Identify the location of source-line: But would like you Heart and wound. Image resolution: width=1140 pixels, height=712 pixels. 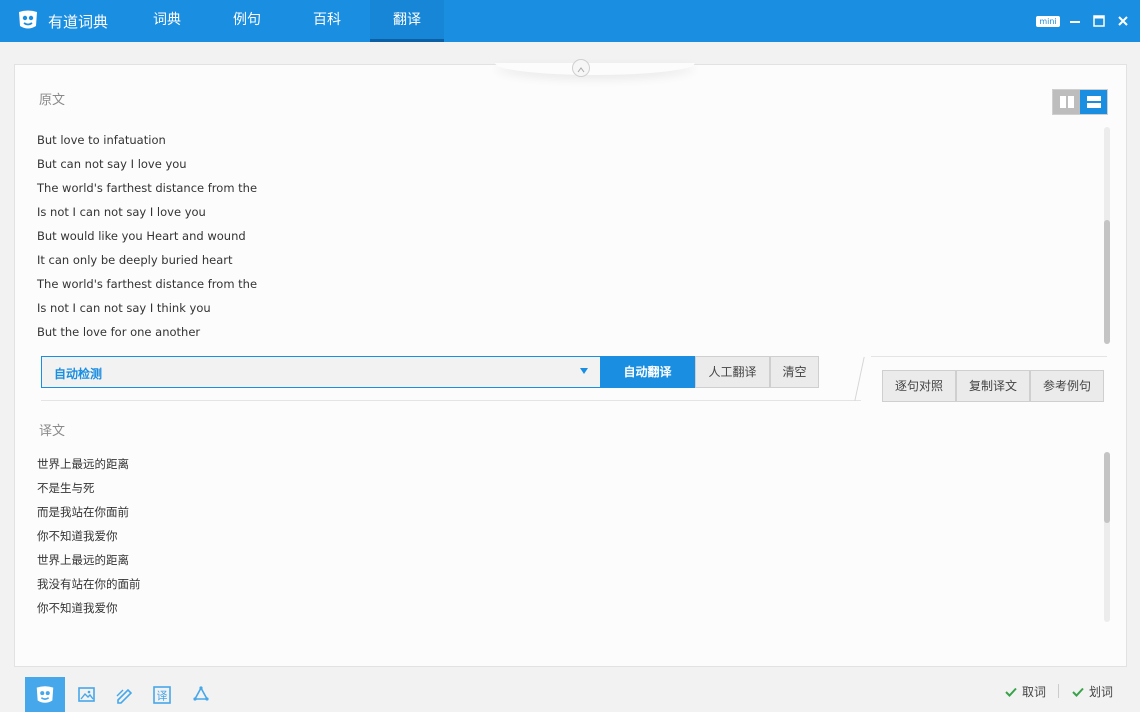
(141, 236).